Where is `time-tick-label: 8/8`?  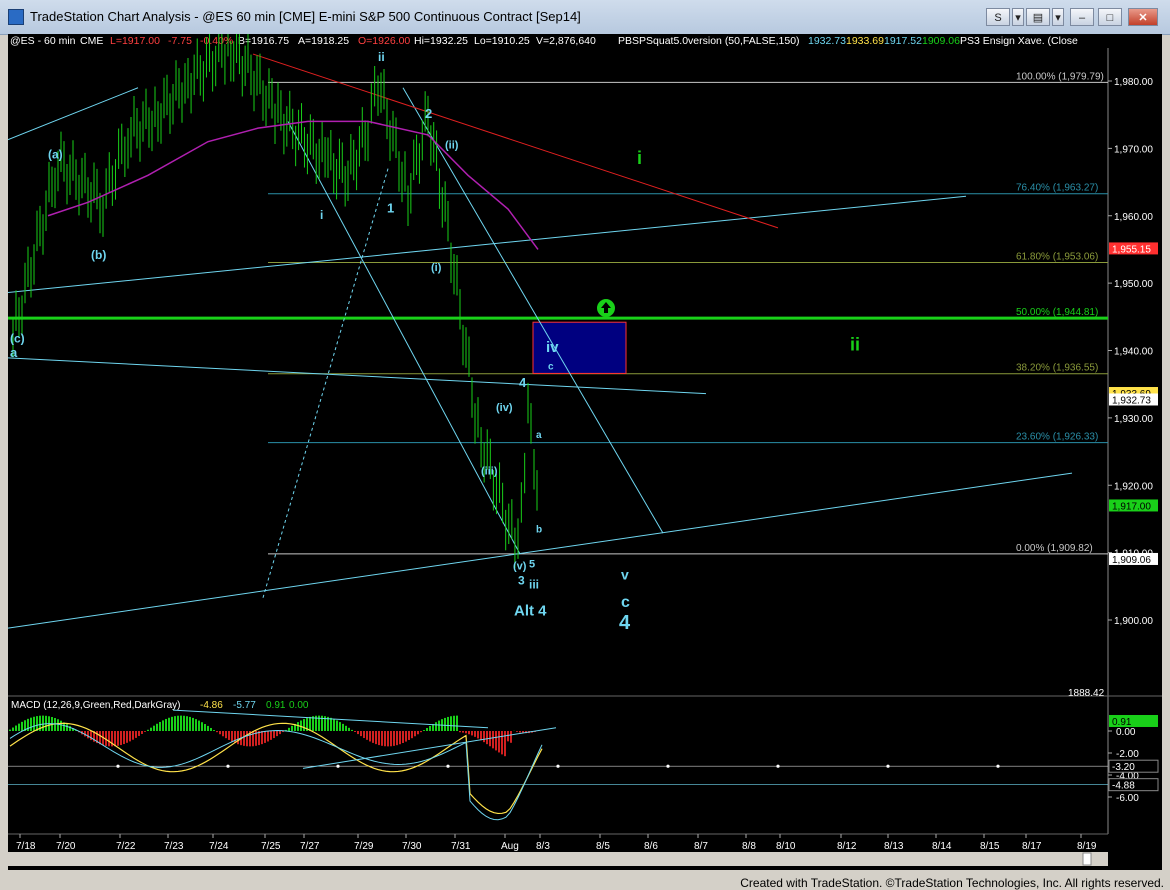 time-tick-label: 8/8 is located at coordinates (749, 846).